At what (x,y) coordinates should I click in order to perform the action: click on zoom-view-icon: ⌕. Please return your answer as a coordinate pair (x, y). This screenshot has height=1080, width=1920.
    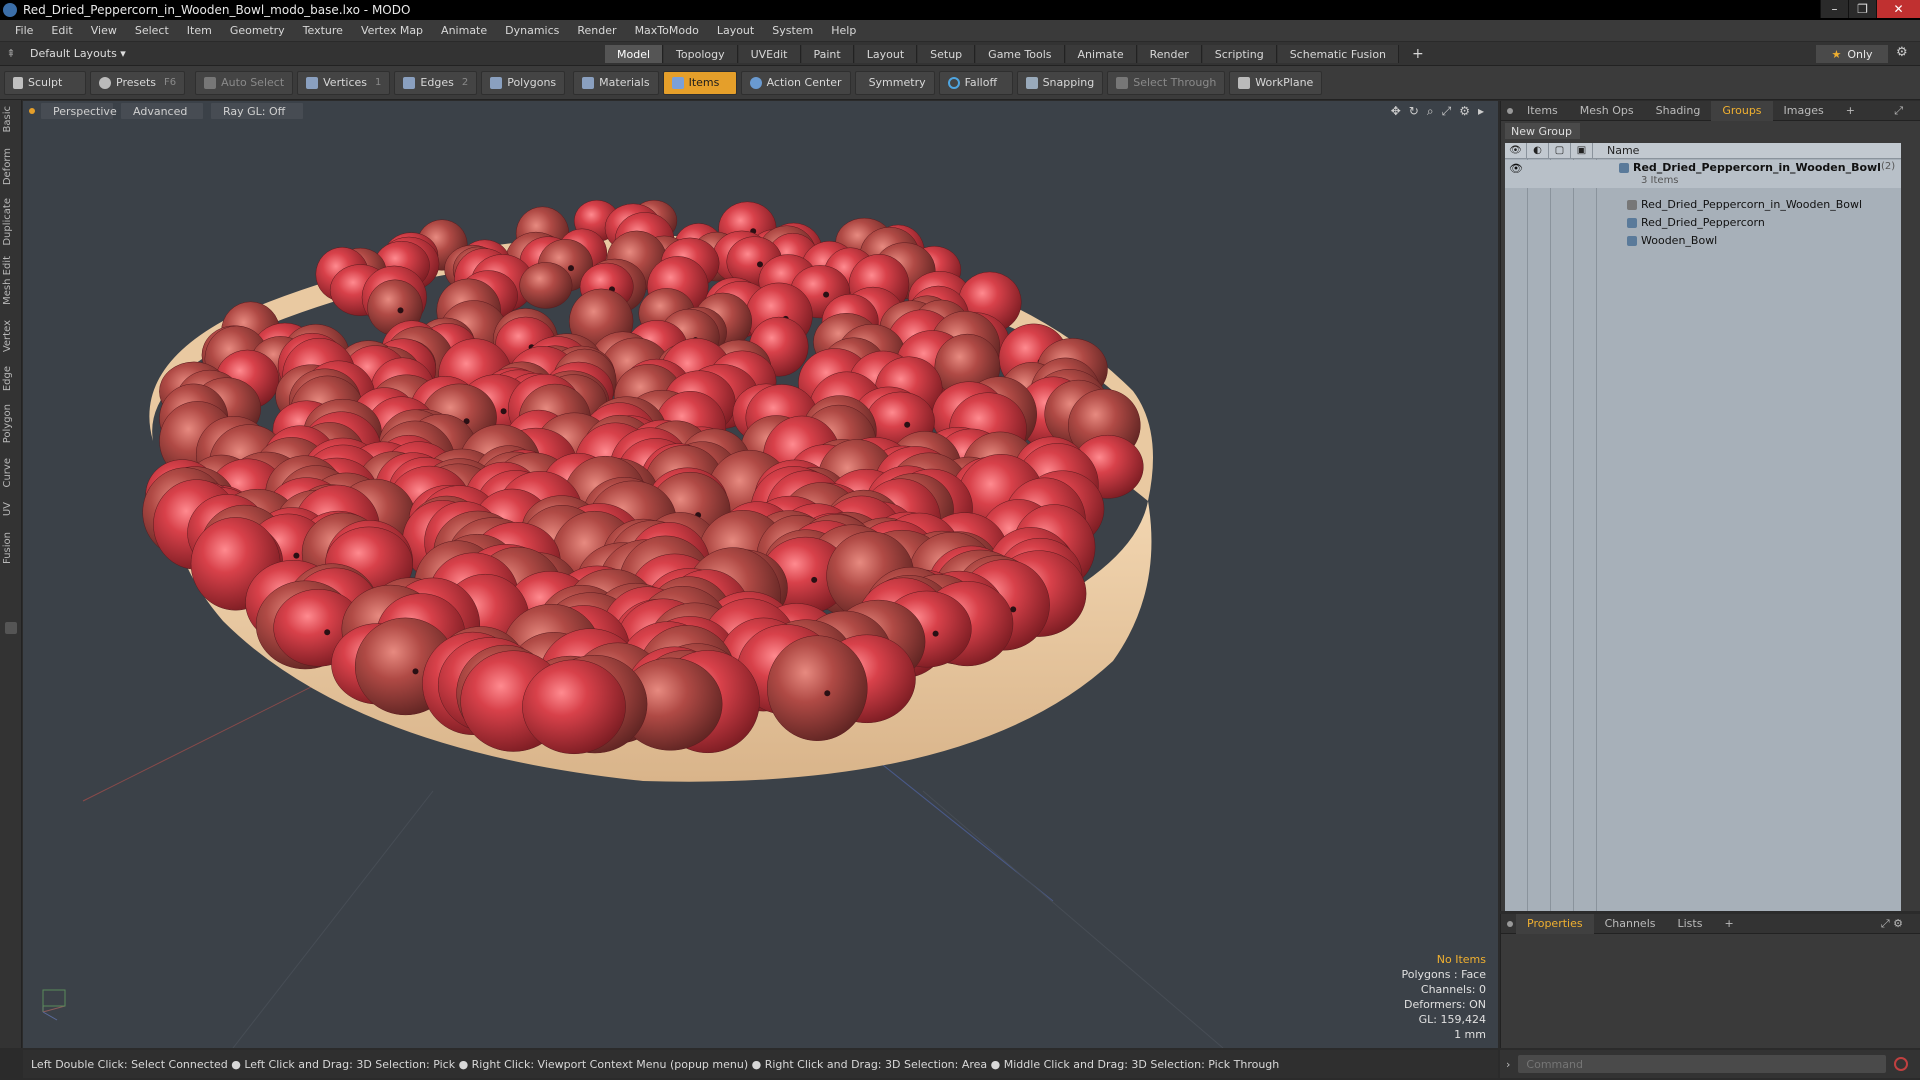
    Looking at the image, I should click on (1430, 111).